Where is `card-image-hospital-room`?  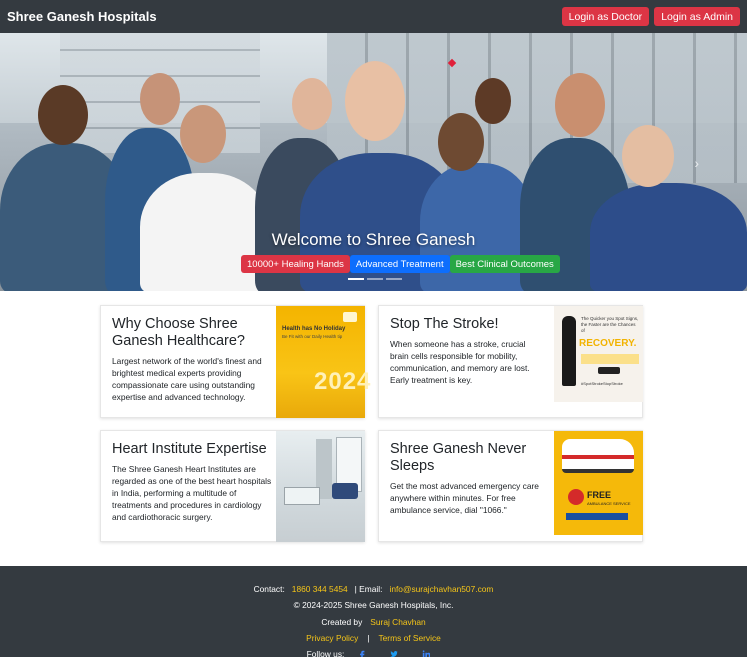 card-image-hospital-room is located at coordinates (320, 486).